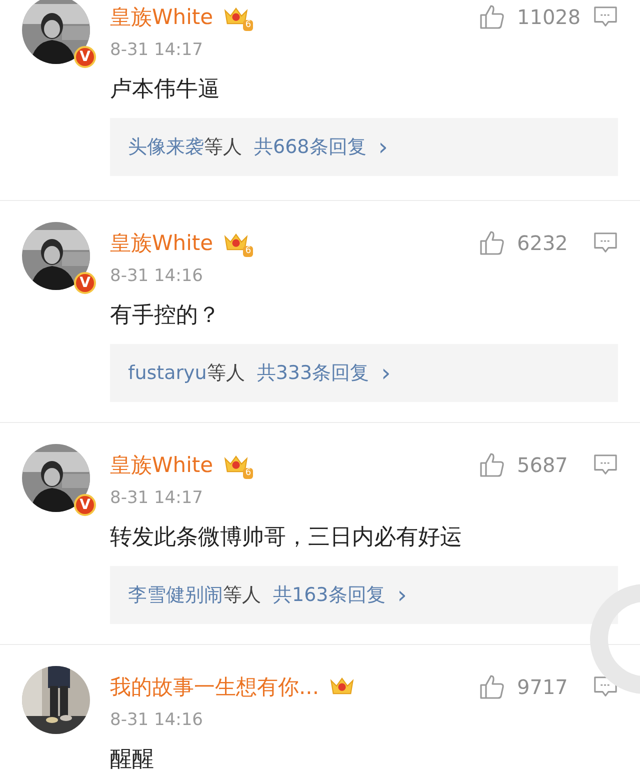  I want to click on like-count: 9717, so click(543, 687).